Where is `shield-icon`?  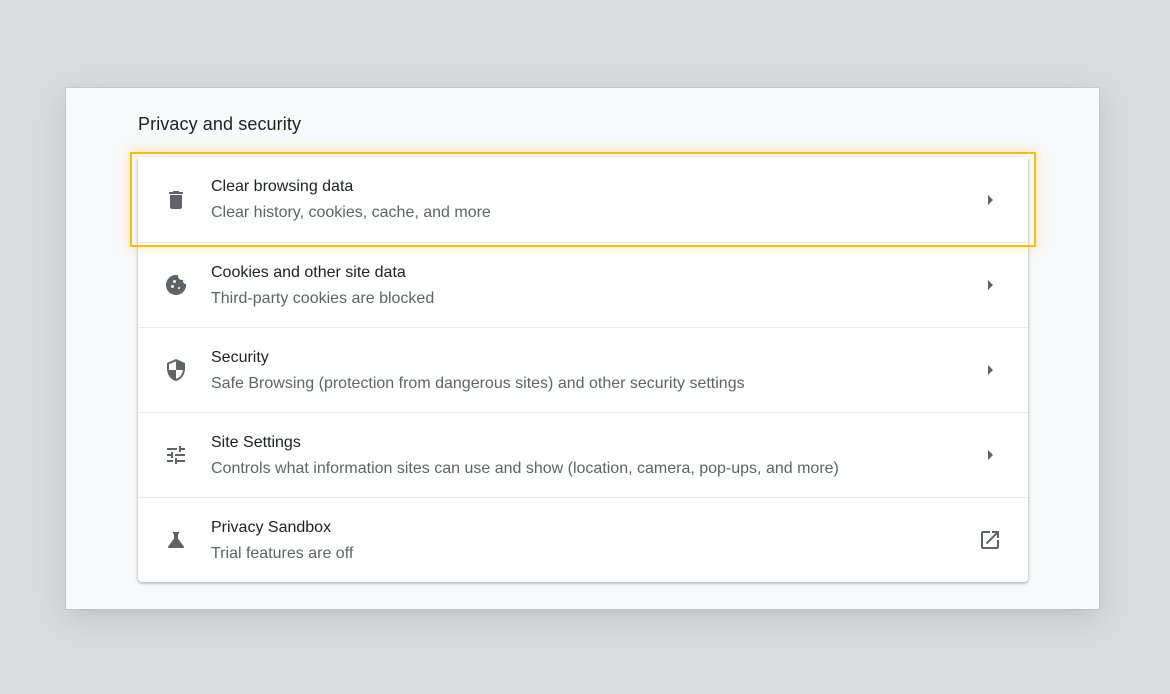 shield-icon is located at coordinates (176, 370).